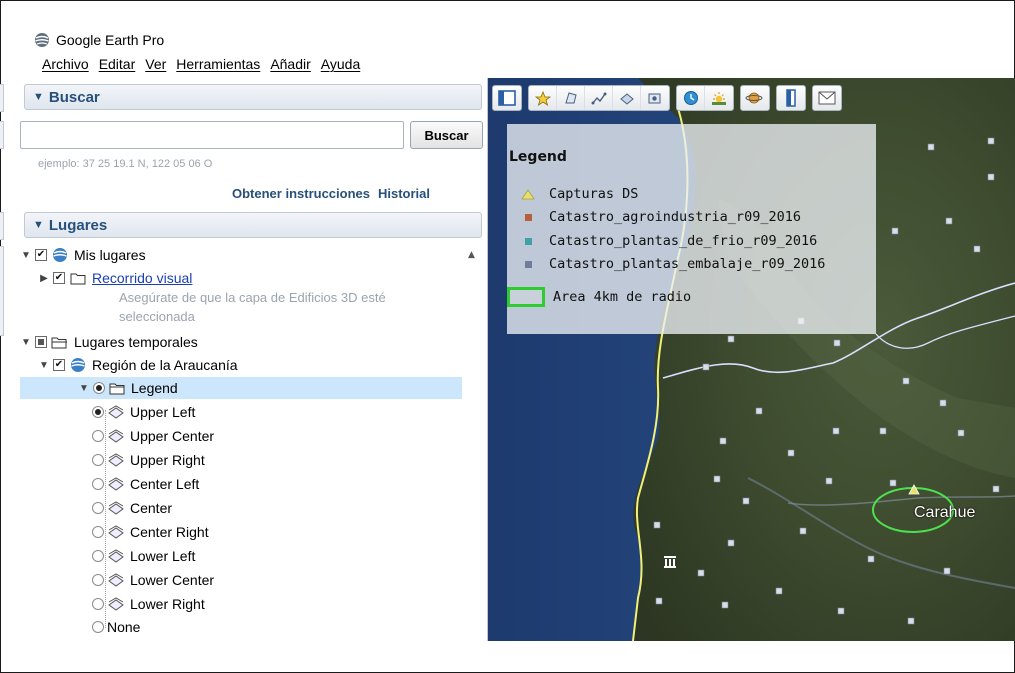  Describe the element at coordinates (719, 98) in the screenshot. I see `sunlight-button` at that location.